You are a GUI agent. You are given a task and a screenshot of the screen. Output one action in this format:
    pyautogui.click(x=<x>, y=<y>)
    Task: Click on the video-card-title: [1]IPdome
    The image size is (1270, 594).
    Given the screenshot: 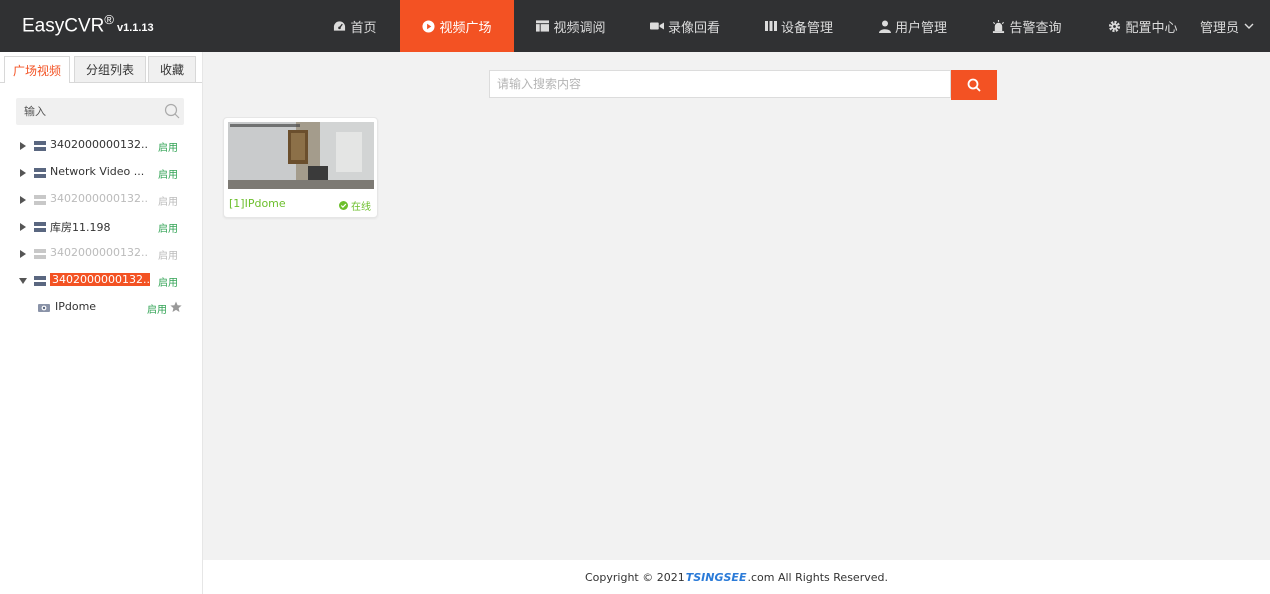 What is the action you would take?
    pyautogui.click(x=257, y=203)
    